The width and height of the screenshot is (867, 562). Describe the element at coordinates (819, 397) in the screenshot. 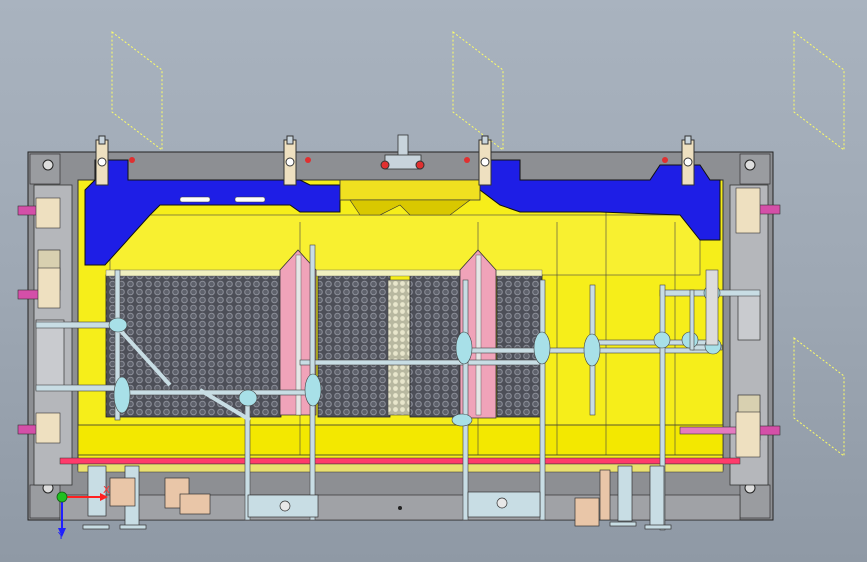

I see `reference-plane-lower-right` at that location.